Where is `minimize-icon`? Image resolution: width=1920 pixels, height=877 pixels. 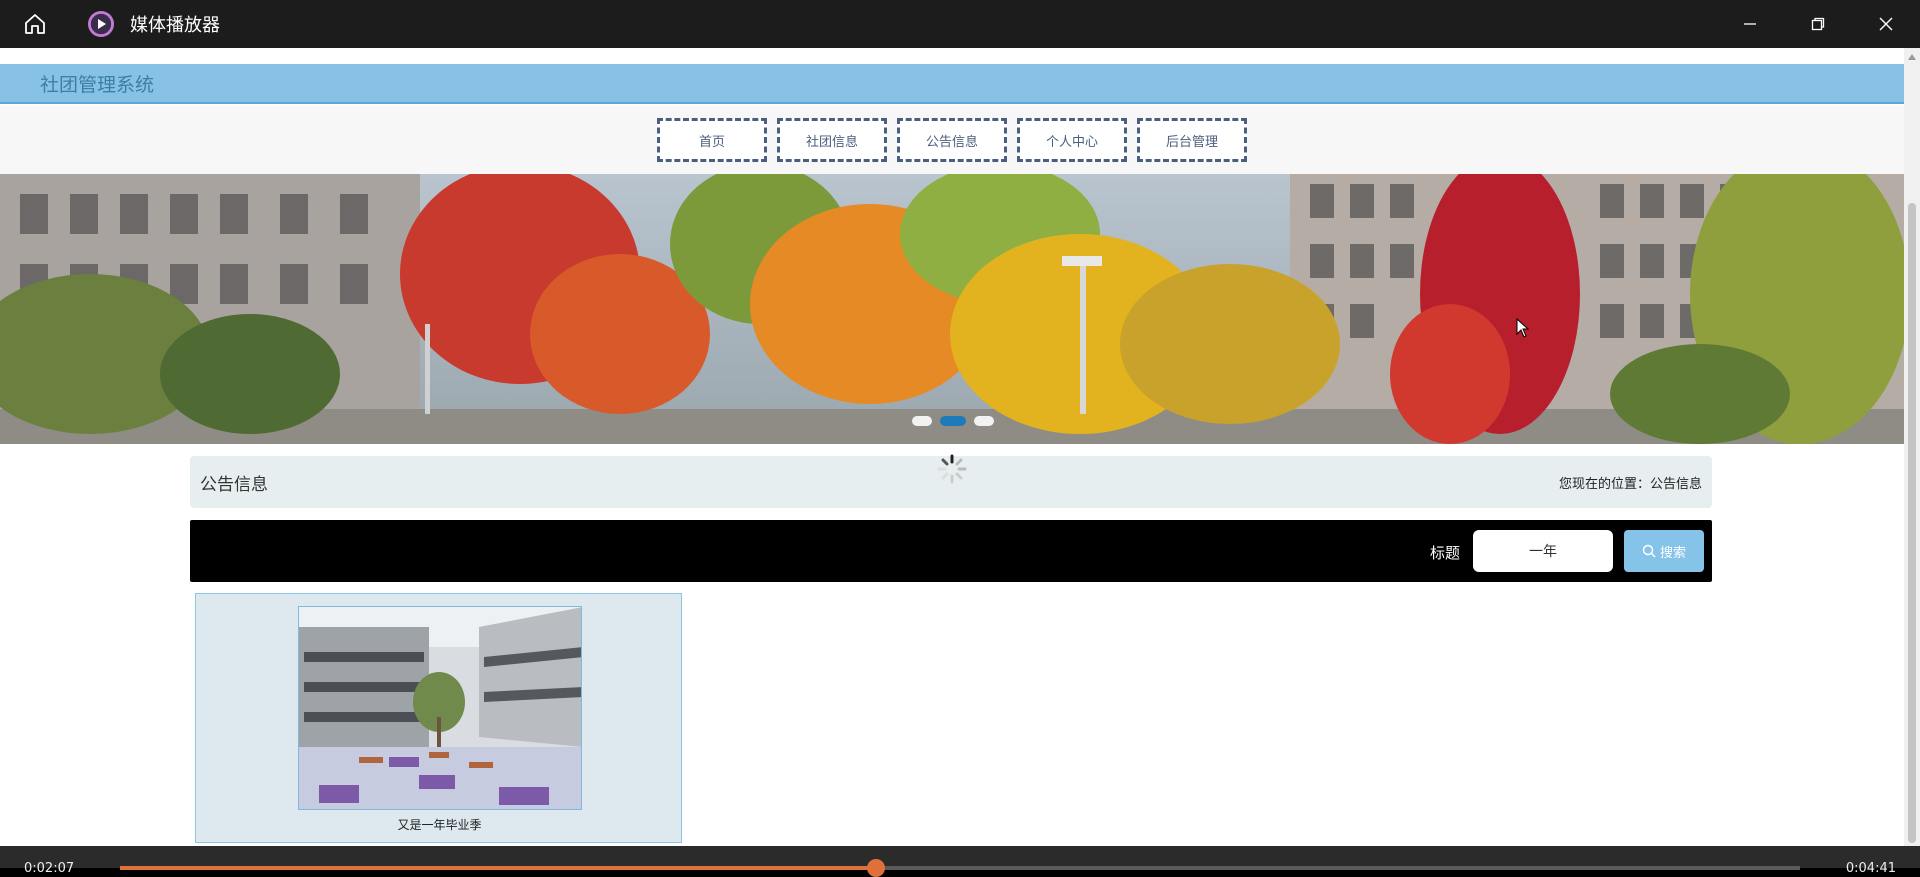
minimize-icon is located at coordinates (1750, 24).